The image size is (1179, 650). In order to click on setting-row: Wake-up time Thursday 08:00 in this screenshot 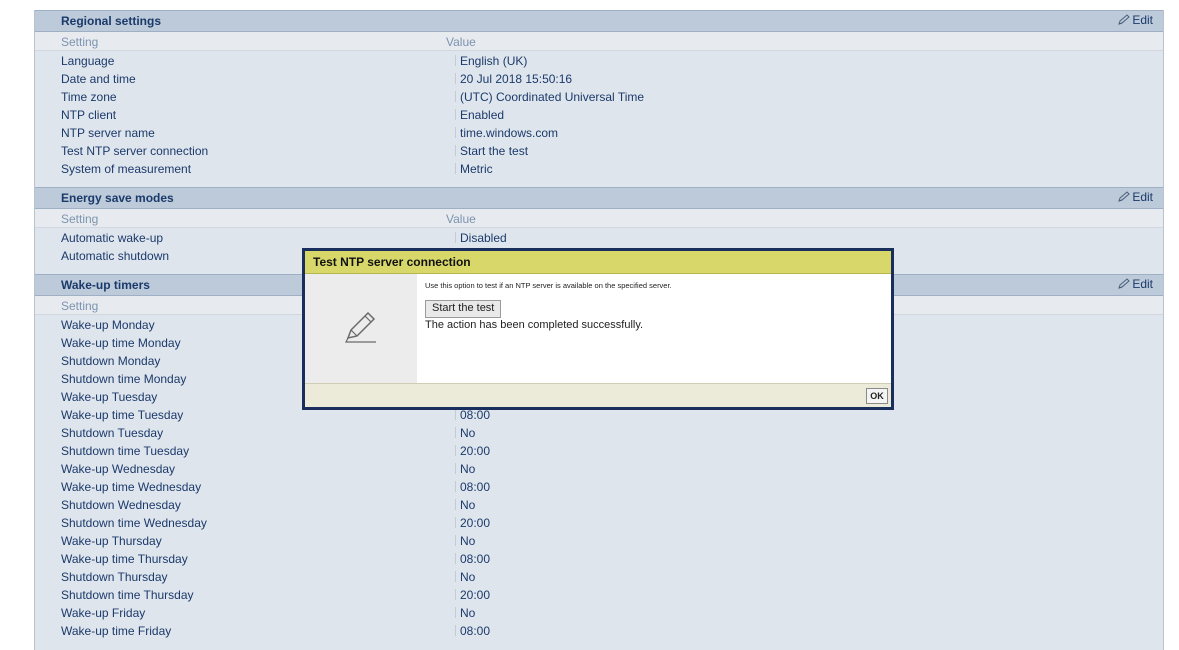, I will do `click(599, 558)`.